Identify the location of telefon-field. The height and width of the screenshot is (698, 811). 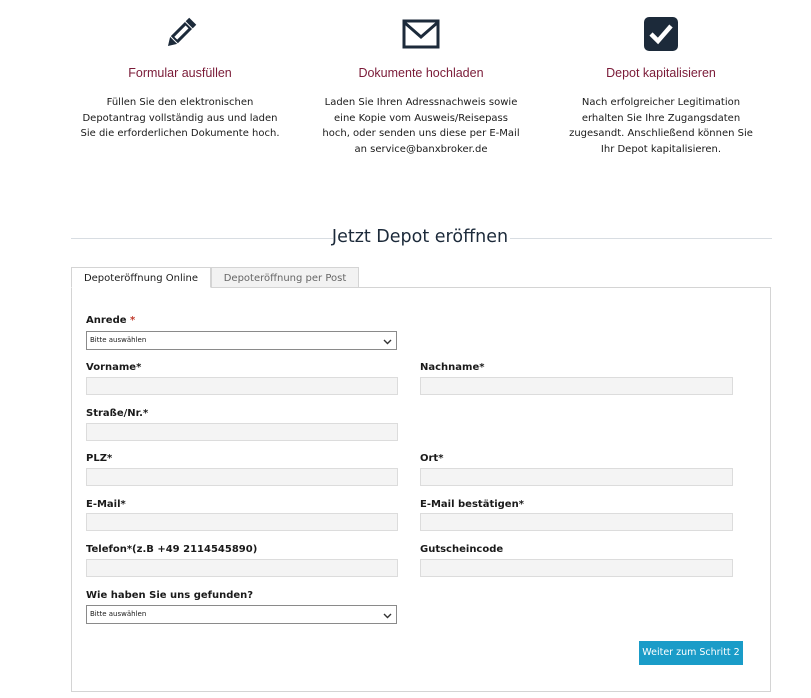
(242, 568).